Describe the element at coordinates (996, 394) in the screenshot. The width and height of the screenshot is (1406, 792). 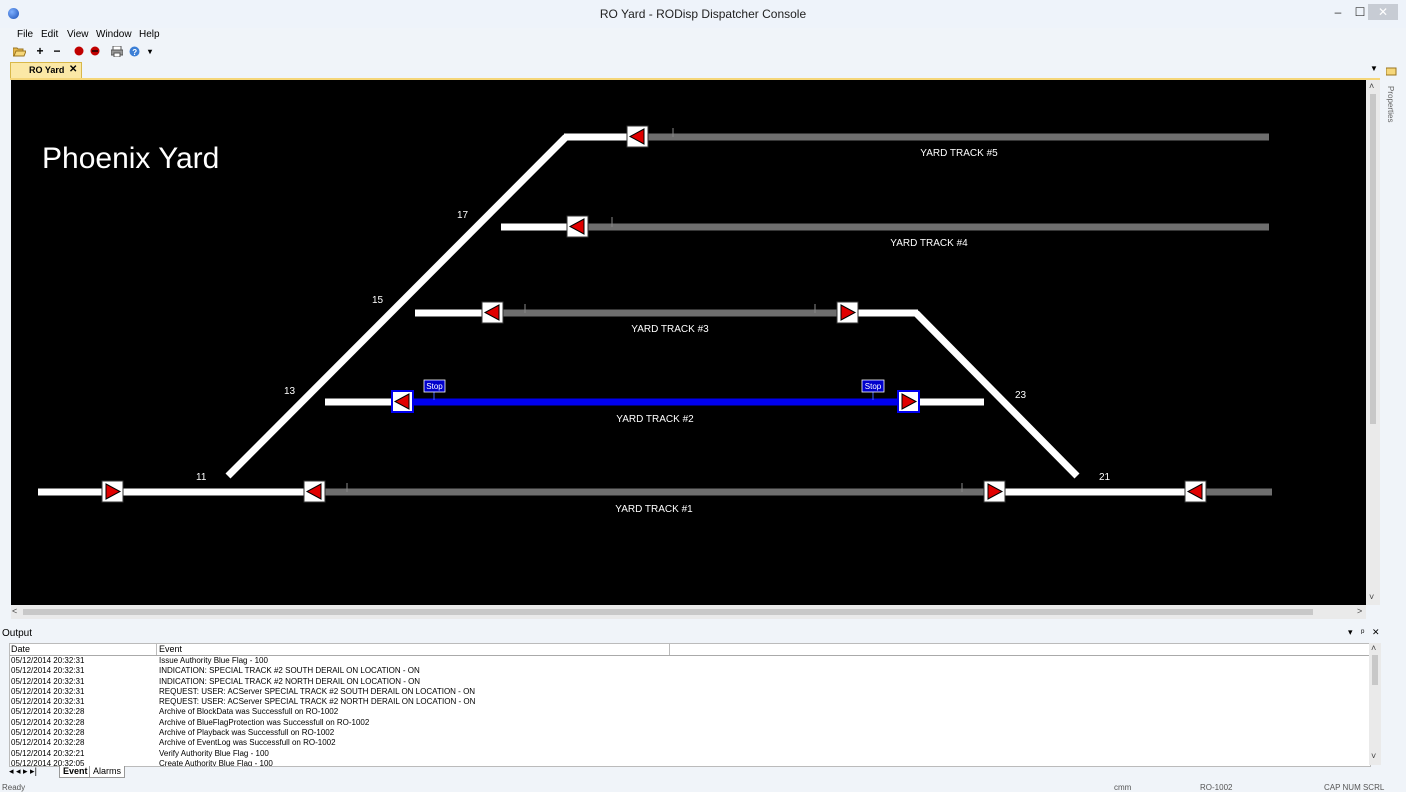
I see `ladder-track-east` at that location.